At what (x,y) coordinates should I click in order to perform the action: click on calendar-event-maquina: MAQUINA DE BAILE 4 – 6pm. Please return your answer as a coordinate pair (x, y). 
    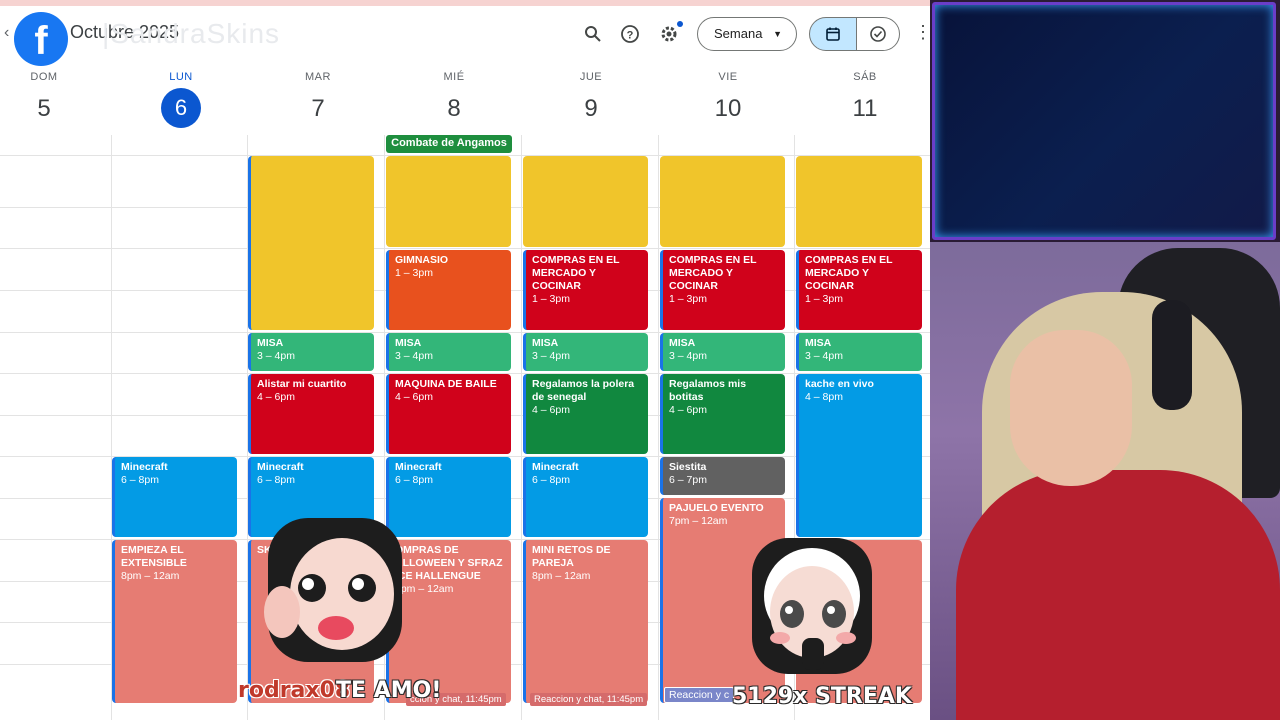
    Looking at the image, I should click on (448, 414).